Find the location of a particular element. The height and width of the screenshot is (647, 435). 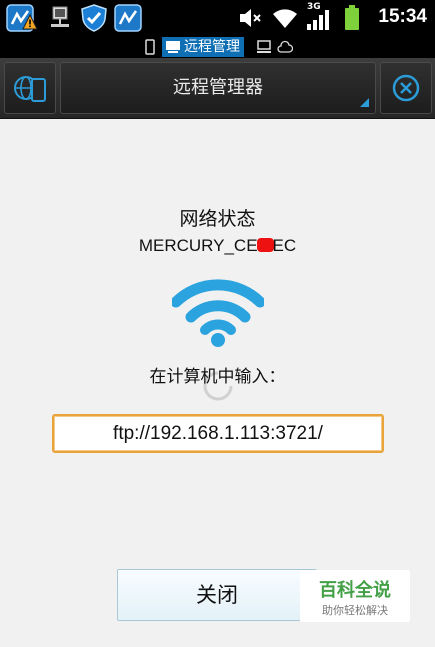

window-tab-strip: 远程管理 is located at coordinates (217, 47).